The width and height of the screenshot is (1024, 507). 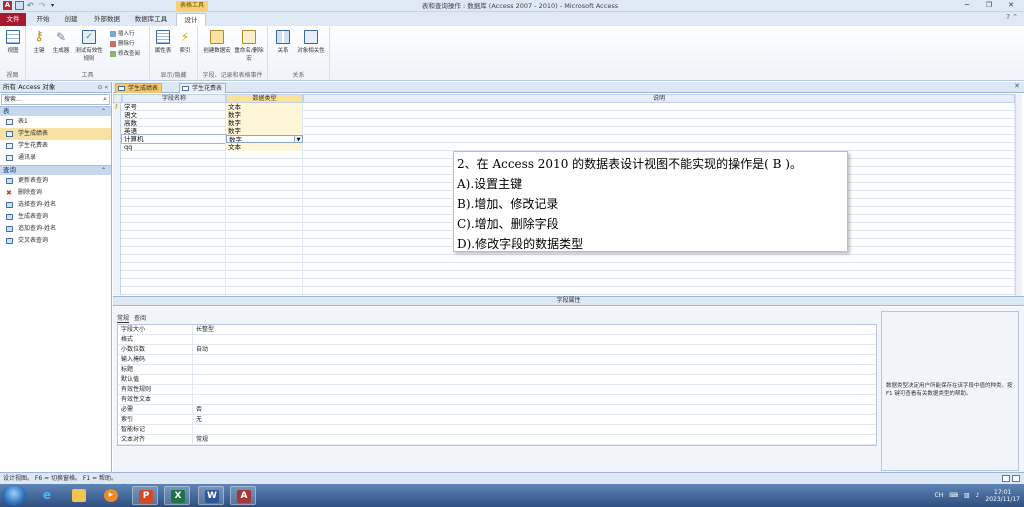 What do you see at coordinates (264, 107) in the screenshot?
I see `data-type-cell: 文本` at bounding box center [264, 107].